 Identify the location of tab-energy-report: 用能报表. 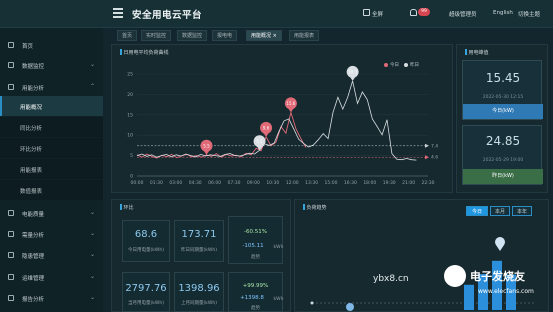
(304, 35).